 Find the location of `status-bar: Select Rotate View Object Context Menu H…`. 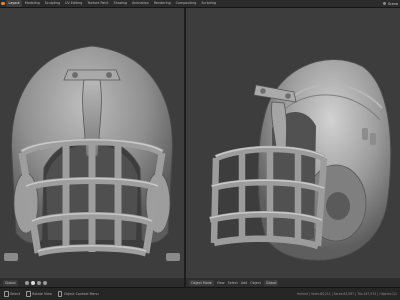

status-bar: Select Rotate View Object Context Menu H… is located at coordinates (200, 293).